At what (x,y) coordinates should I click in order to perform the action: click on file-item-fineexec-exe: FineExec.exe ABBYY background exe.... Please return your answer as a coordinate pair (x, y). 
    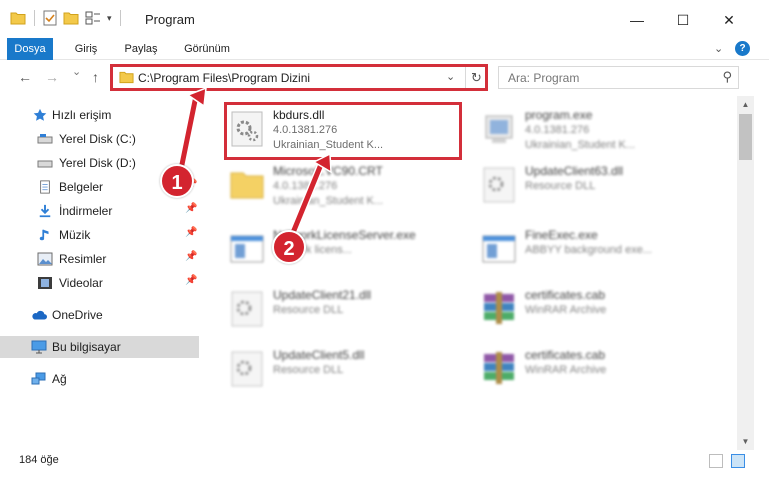
    Looking at the image, I should click on (595, 250).